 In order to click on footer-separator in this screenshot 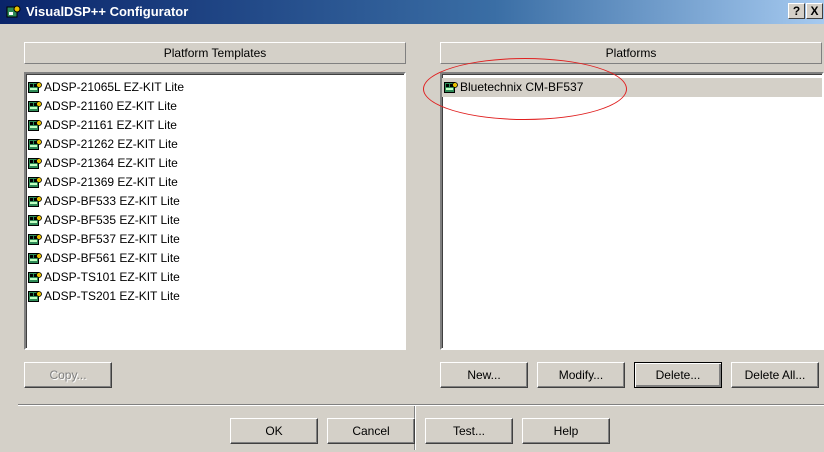, I will do `click(421, 405)`.